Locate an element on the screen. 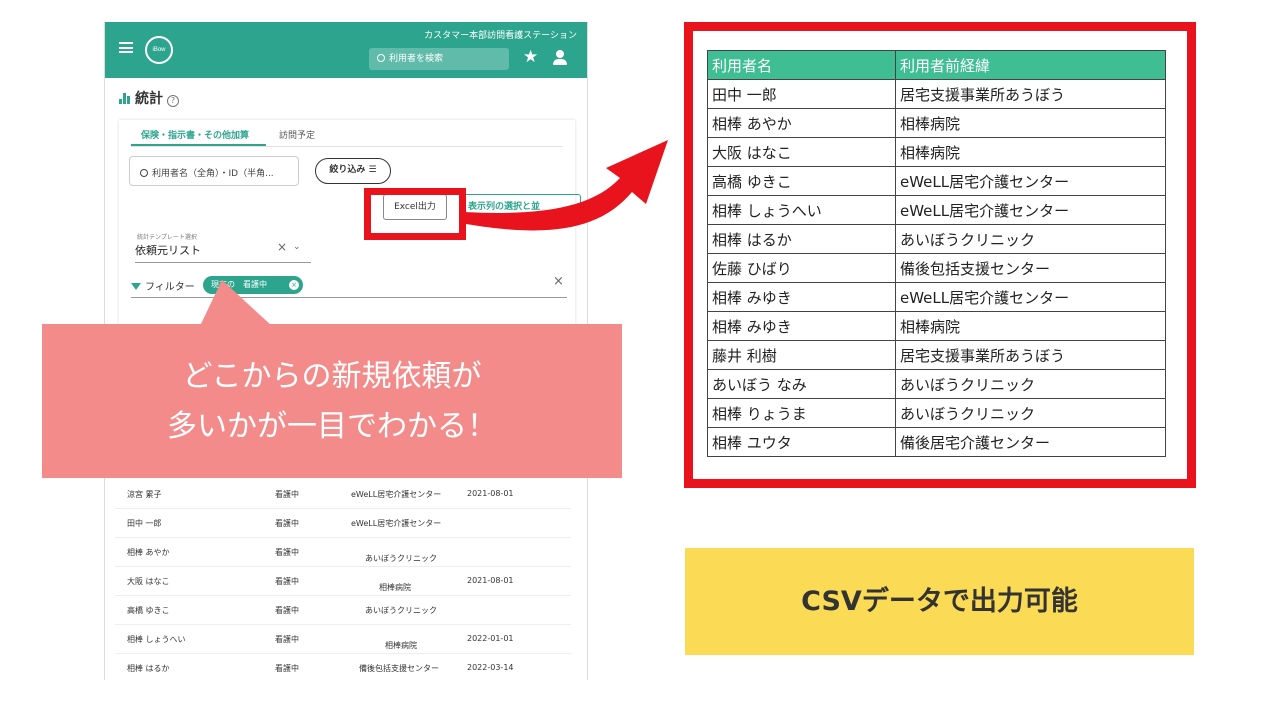  cell-name: 佐藤 ひばり is located at coordinates (801, 268).